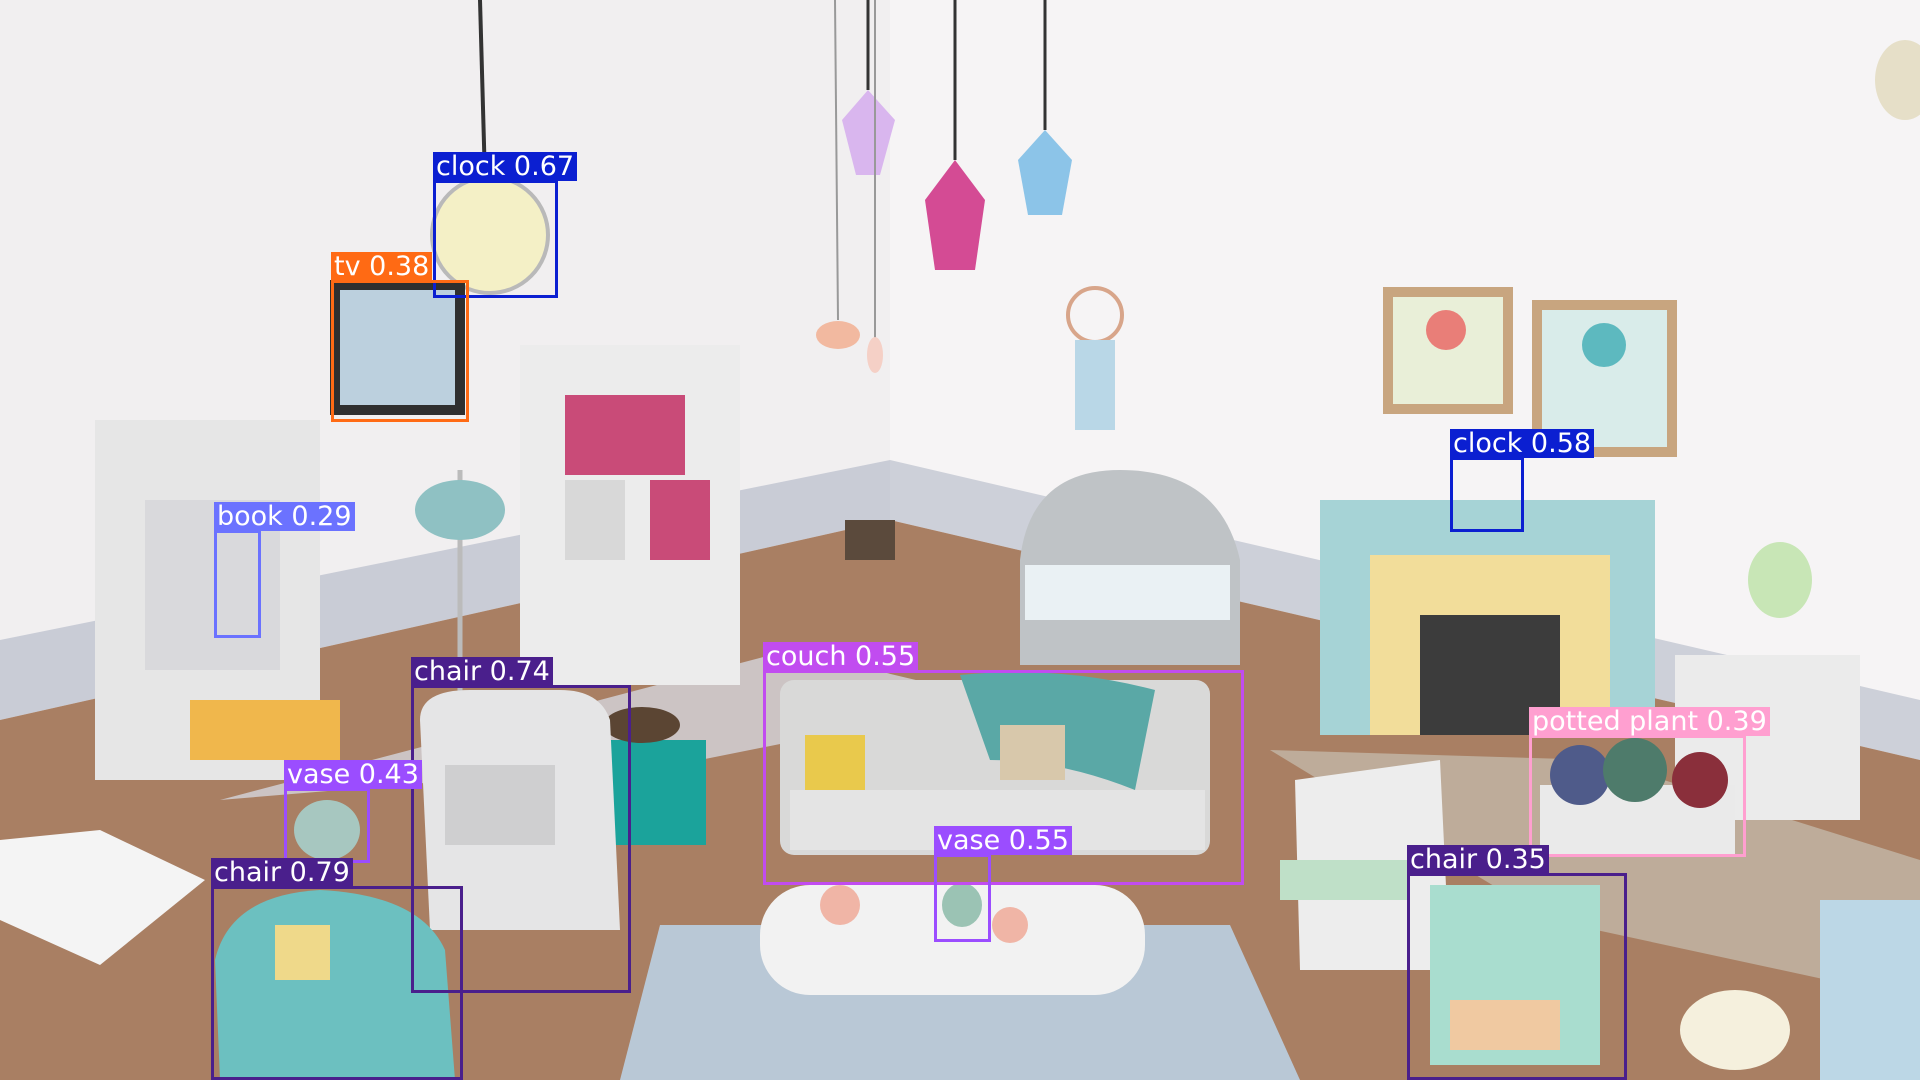 This screenshot has width=1920, height=1080. Describe the element at coordinates (841, 656) in the screenshot. I see `detection-label: couch 0.55` at that location.